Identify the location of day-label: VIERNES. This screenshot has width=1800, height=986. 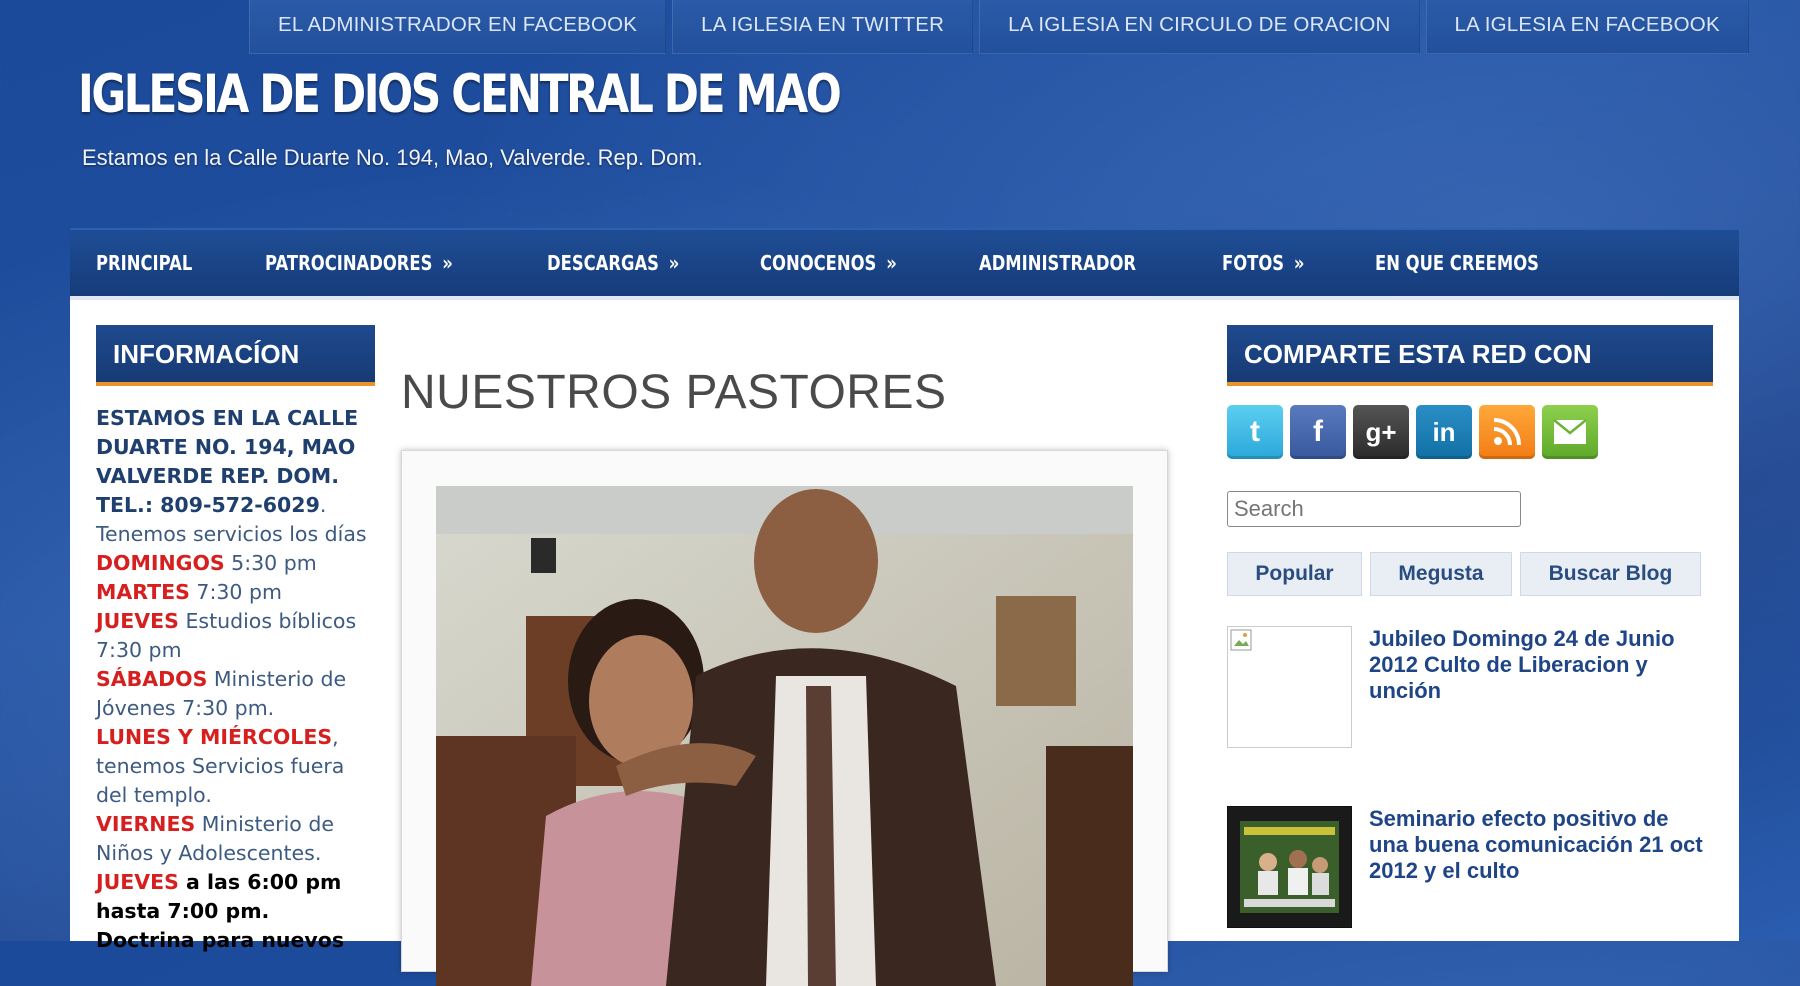
(146, 824).